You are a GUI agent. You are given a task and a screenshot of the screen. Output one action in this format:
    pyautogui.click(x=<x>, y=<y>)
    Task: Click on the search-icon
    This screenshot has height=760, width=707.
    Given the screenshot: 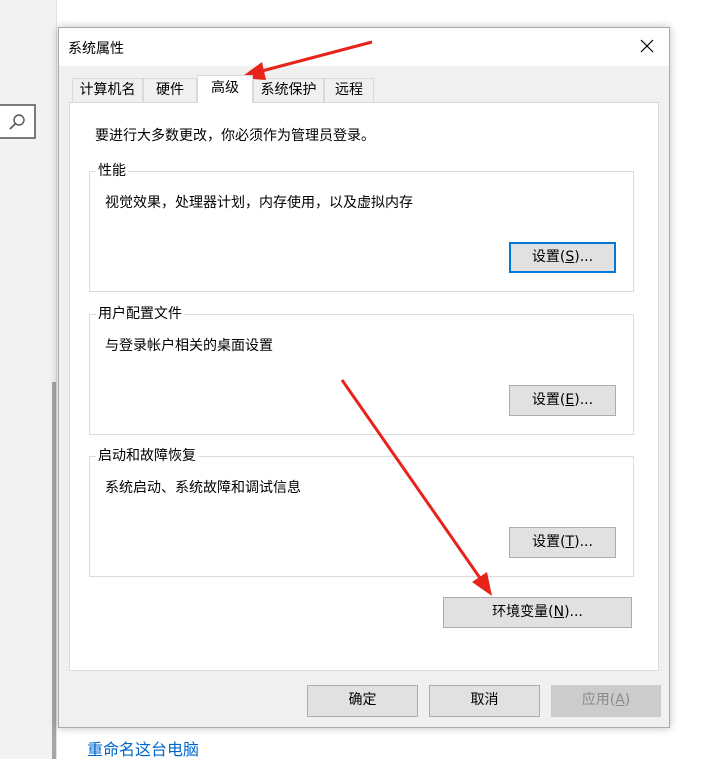 What is the action you would take?
    pyautogui.click(x=17, y=122)
    